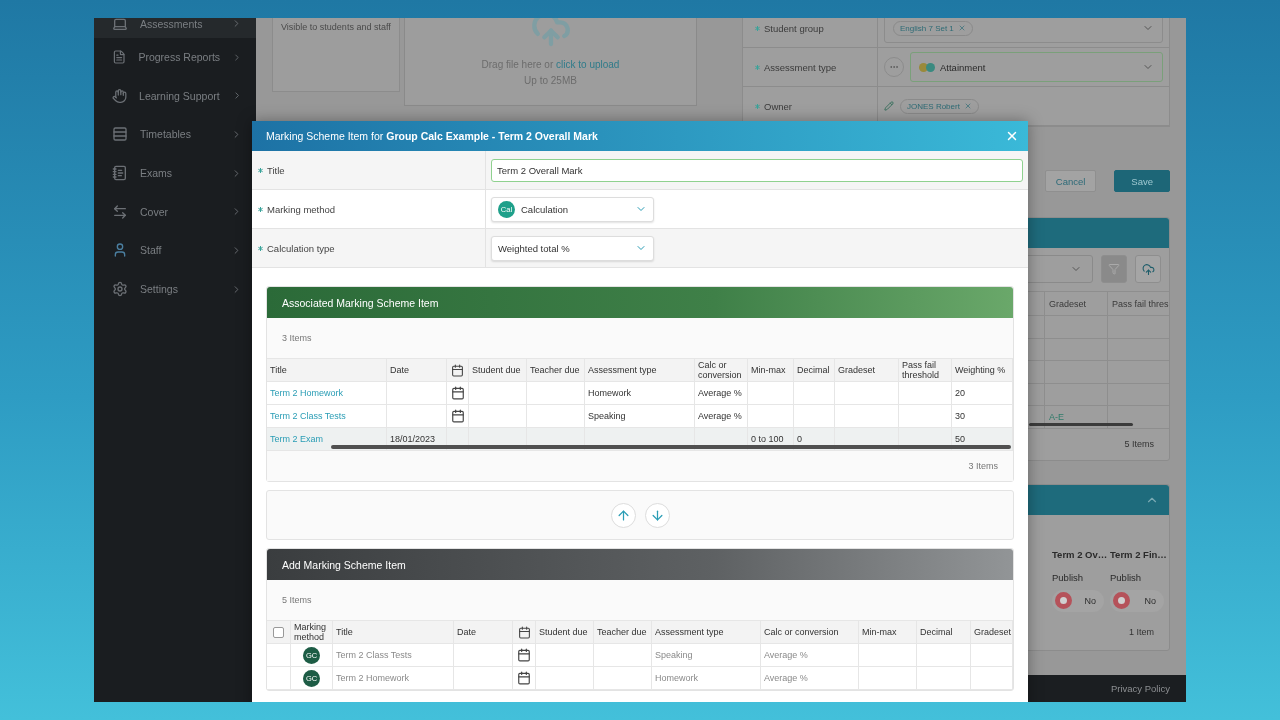 Image resolution: width=1280 pixels, height=720 pixels. Describe the element at coordinates (120, 211) in the screenshot. I see `swap-icon` at that location.